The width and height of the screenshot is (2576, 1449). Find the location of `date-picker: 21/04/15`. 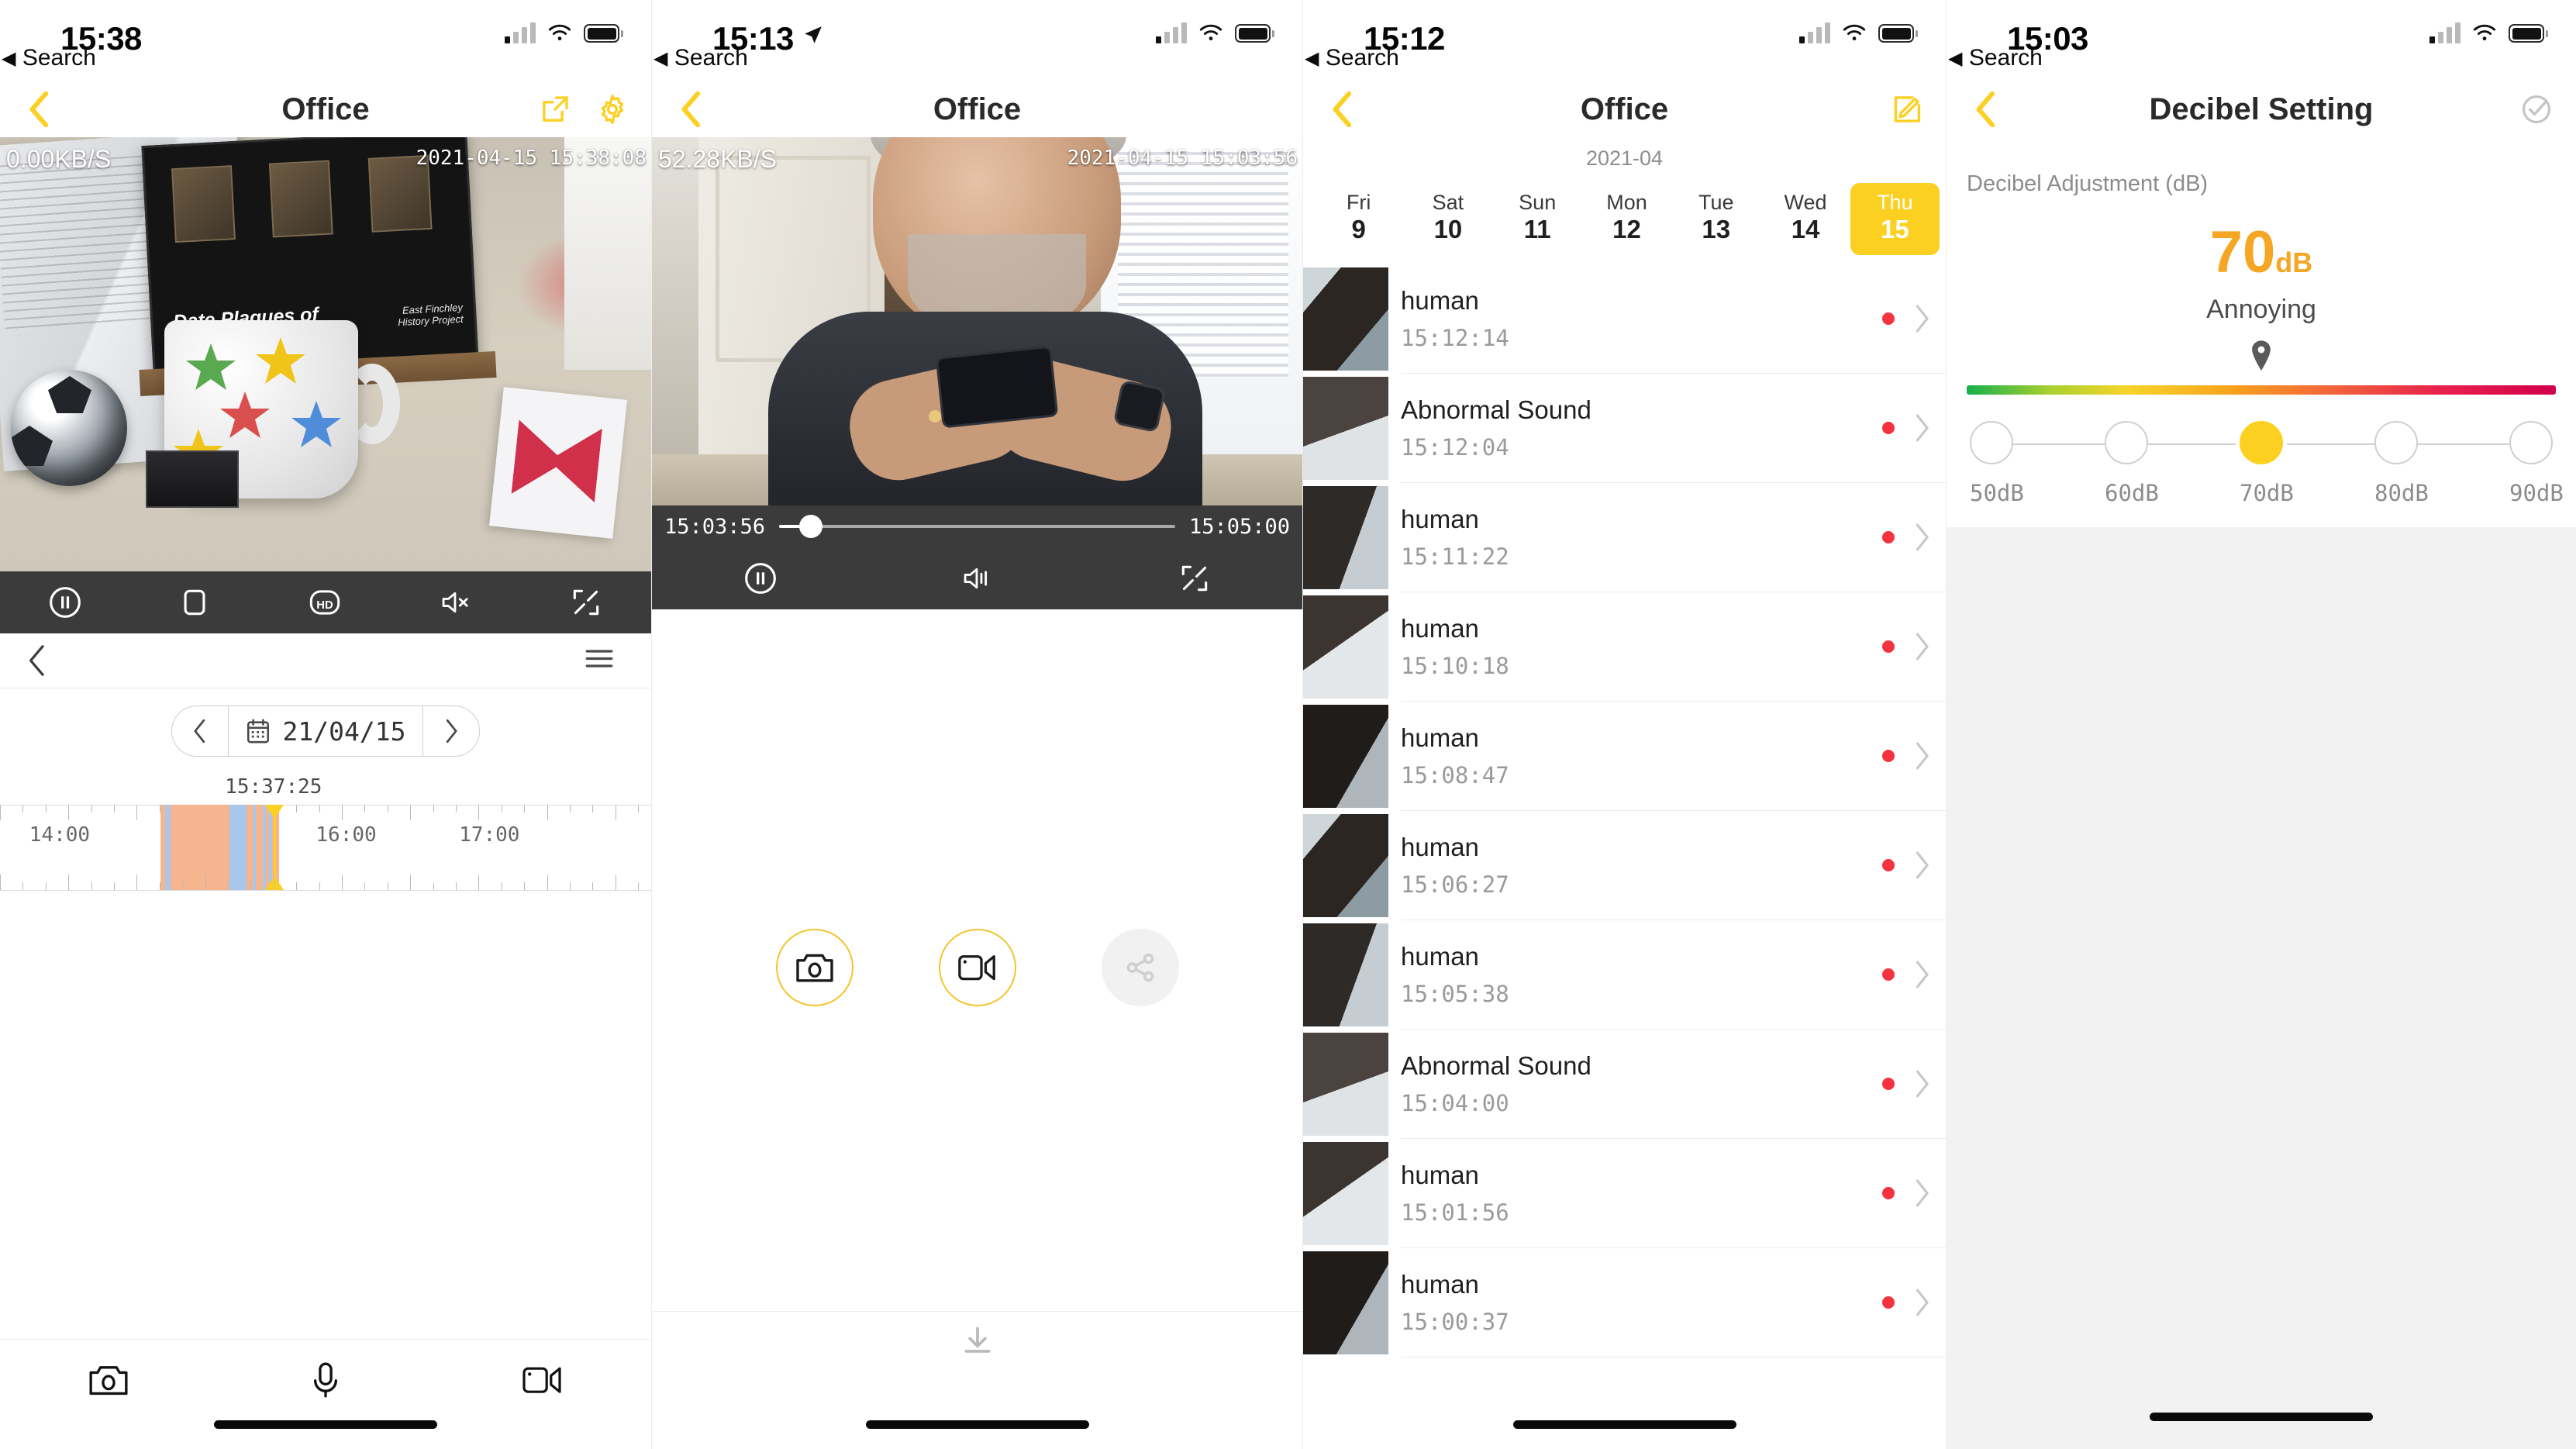

date-picker: 21/04/15 is located at coordinates (326, 731).